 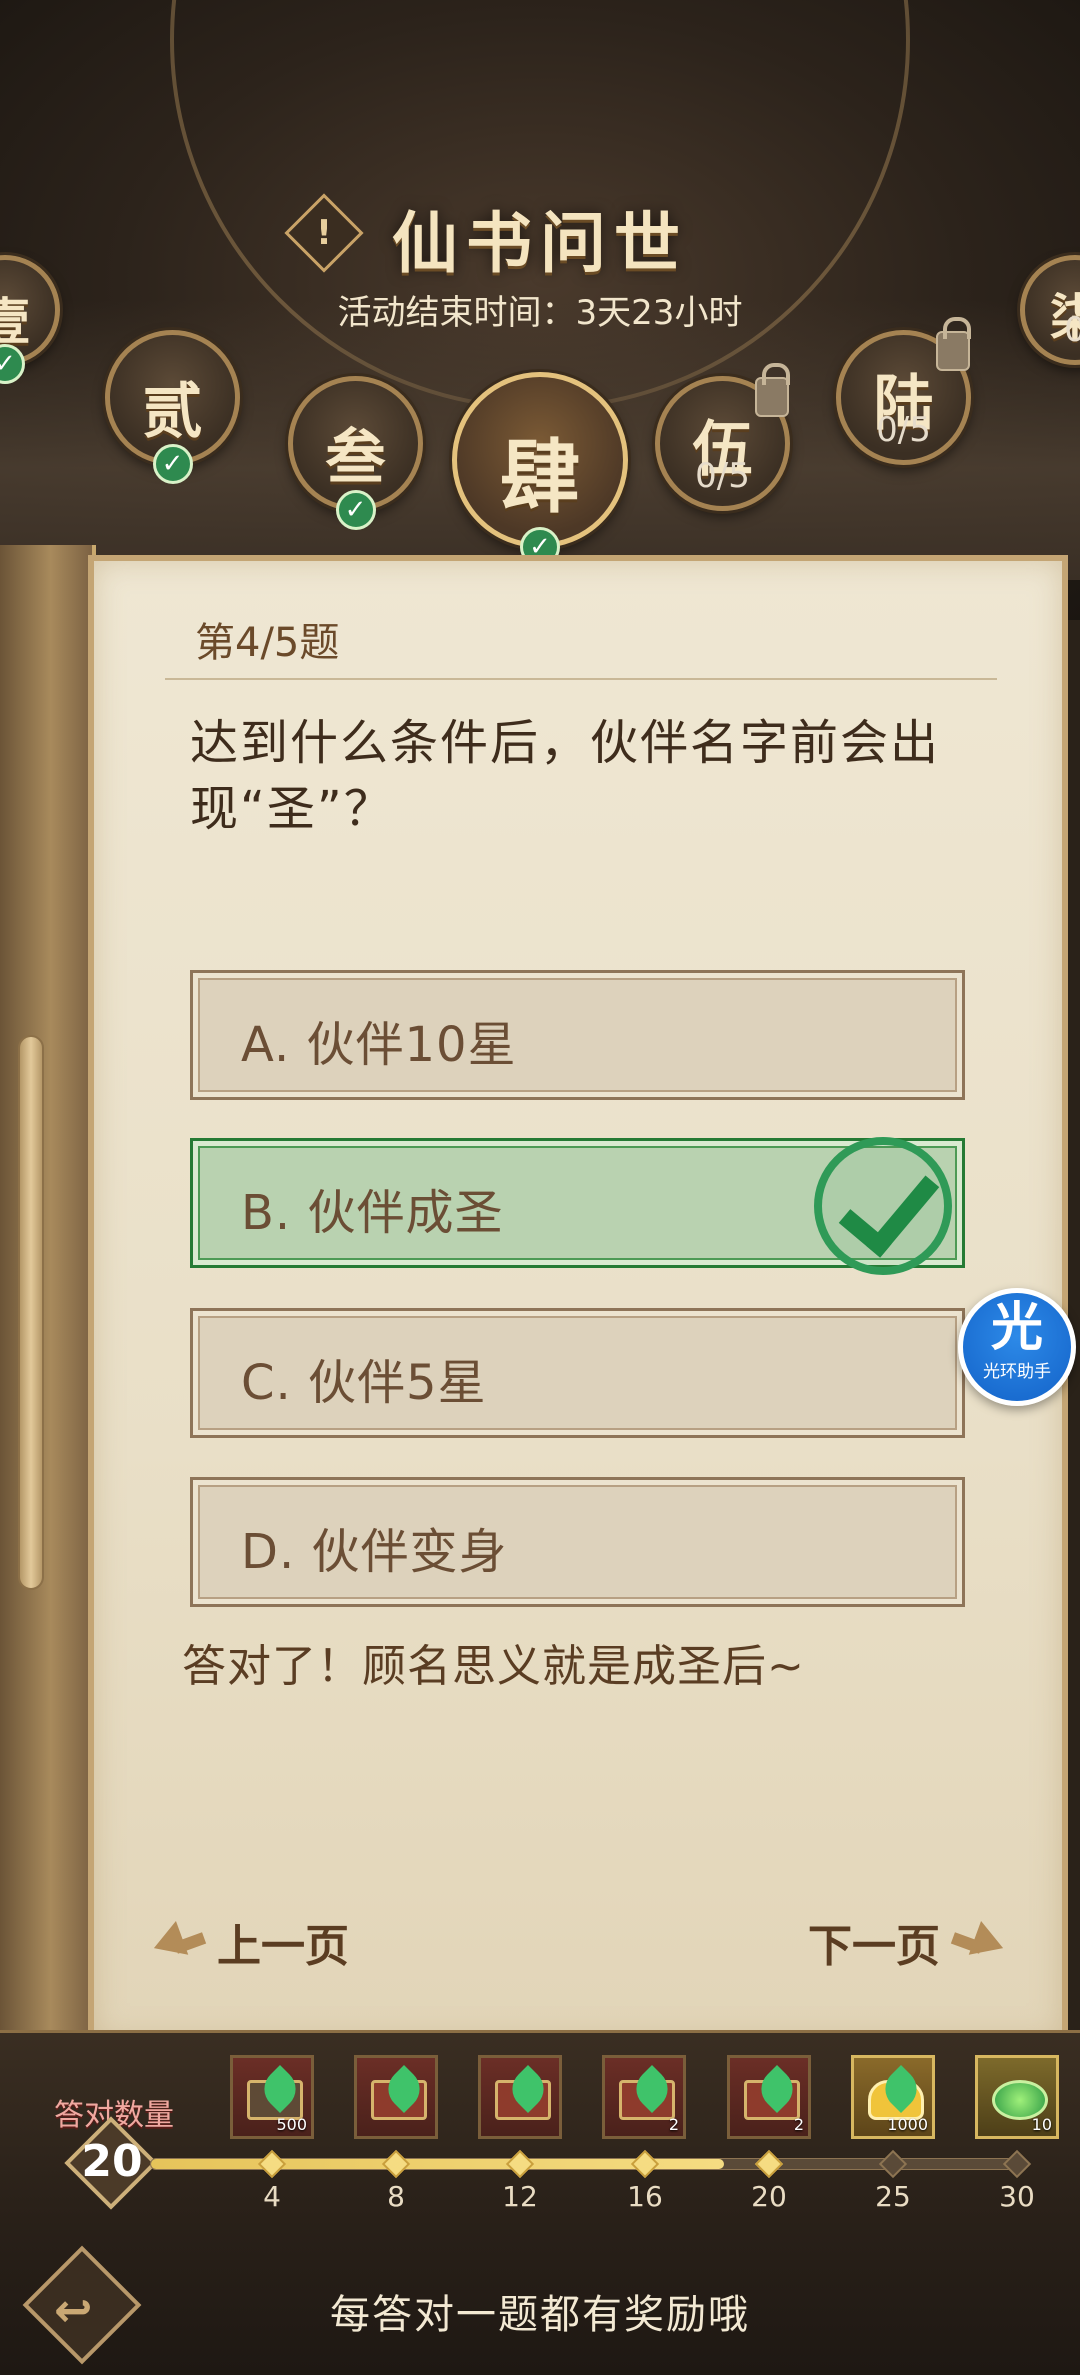 I want to click on reward-quantity: 500, so click(x=291, y=2124).